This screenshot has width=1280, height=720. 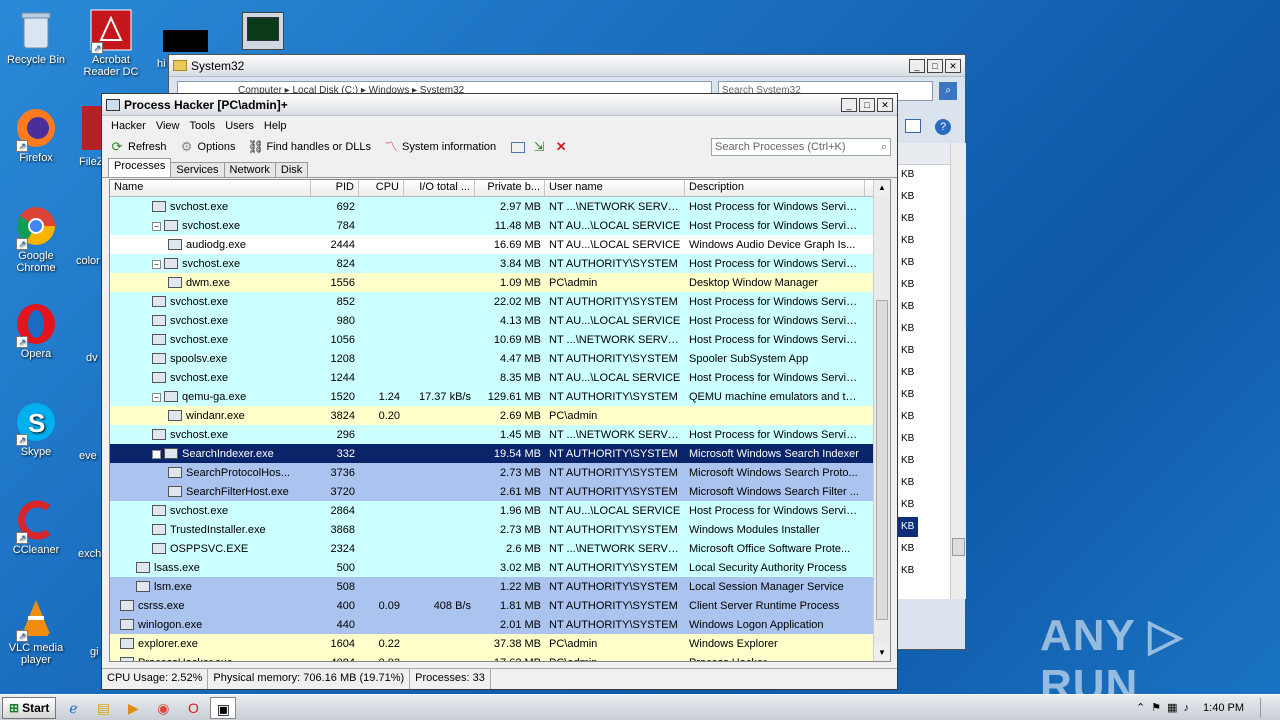 What do you see at coordinates (103, 708) in the screenshot?
I see `taskbar-explorer-icon: ▤` at bounding box center [103, 708].